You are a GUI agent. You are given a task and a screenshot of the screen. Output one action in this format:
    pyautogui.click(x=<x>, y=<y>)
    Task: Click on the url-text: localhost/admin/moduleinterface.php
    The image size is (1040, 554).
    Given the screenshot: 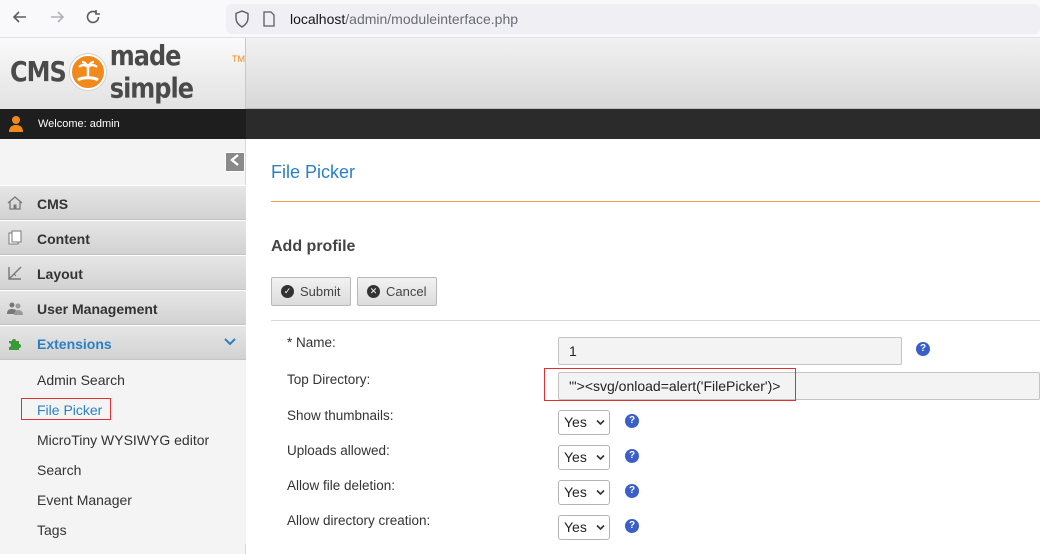 What is the action you would take?
    pyautogui.click(x=404, y=19)
    